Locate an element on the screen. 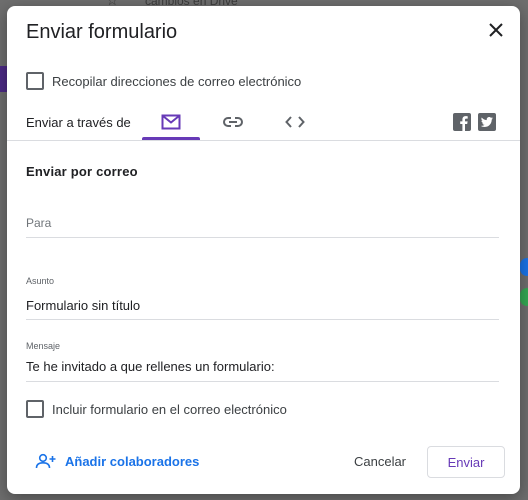 This screenshot has width=528, height=500. add-collaborators-label: Añadir colaboradores is located at coordinates (132, 461).